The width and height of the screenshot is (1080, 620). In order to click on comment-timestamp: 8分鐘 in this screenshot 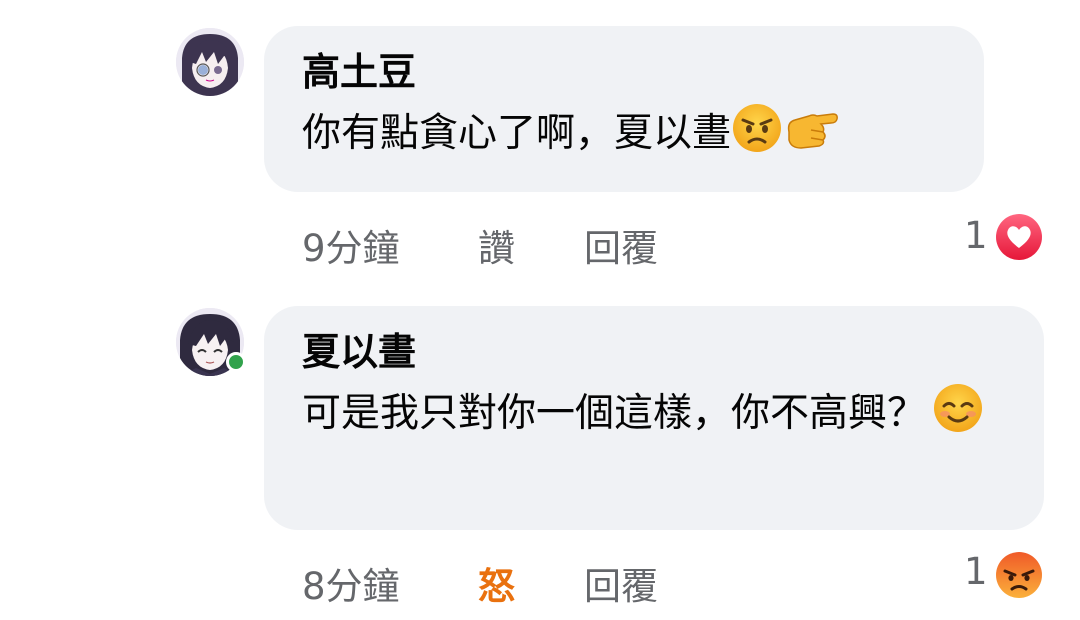, I will do `click(351, 583)`.